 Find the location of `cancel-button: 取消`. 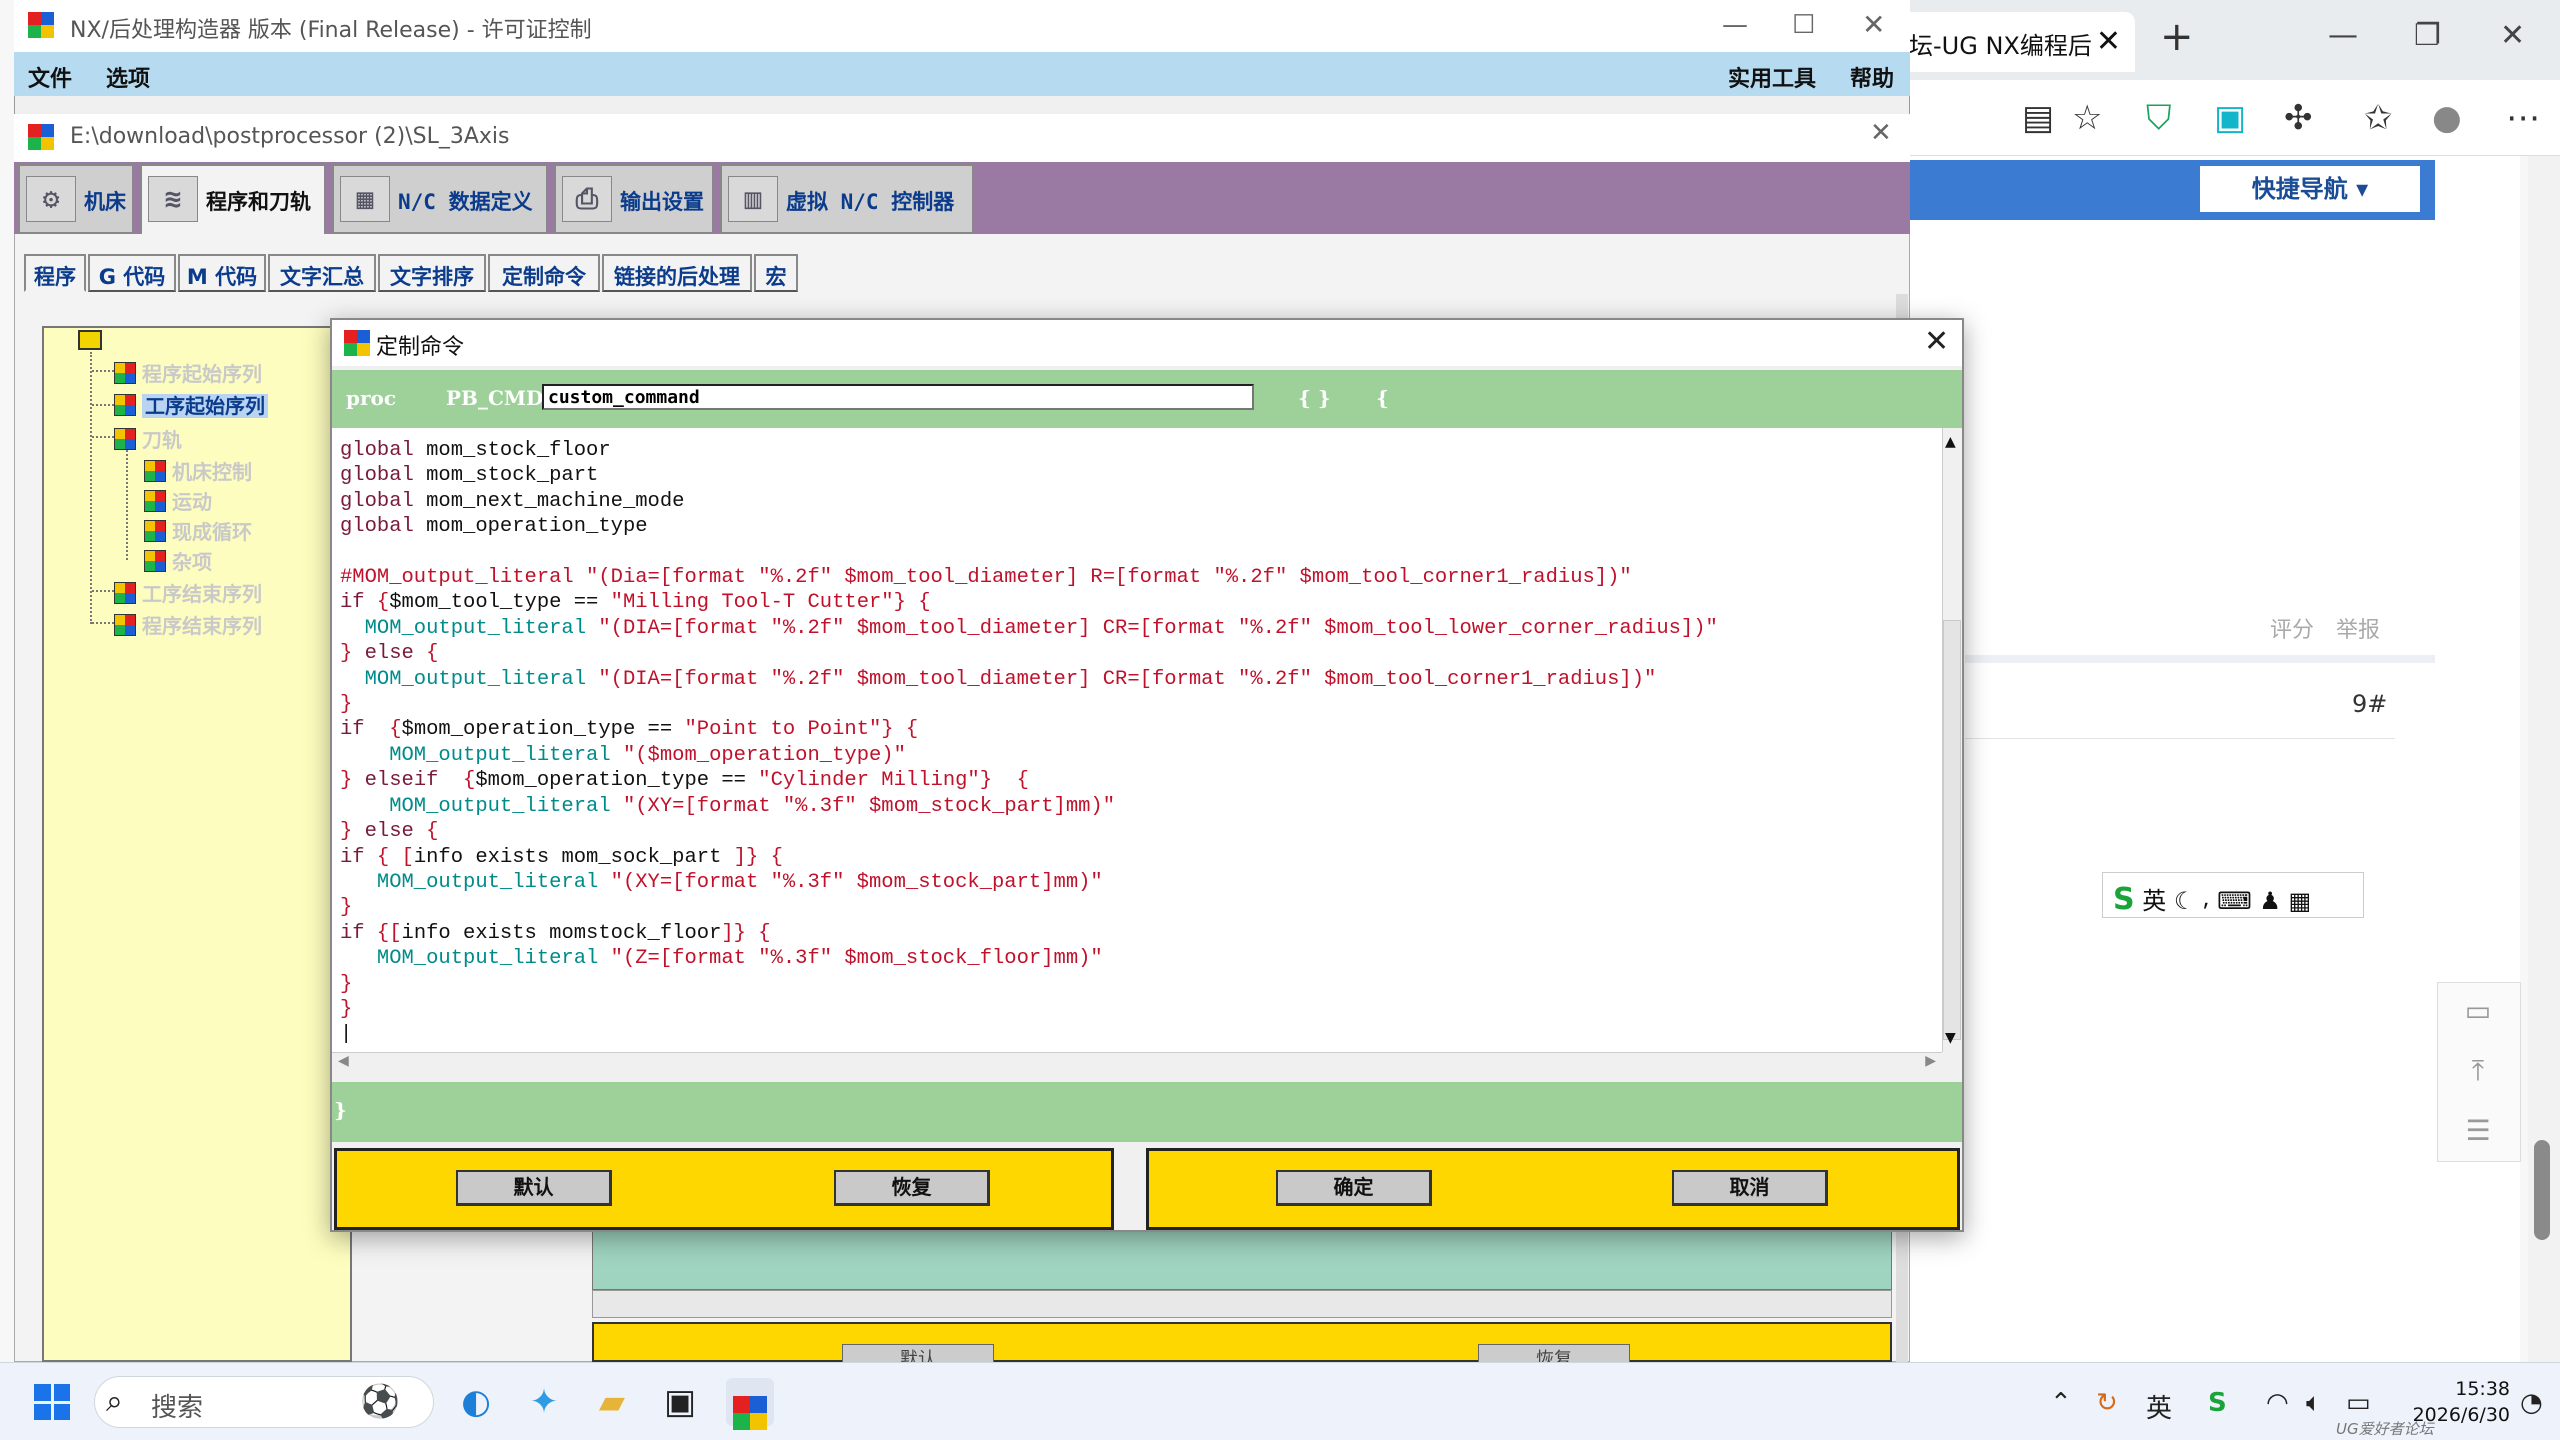

cancel-button: 取消 is located at coordinates (1750, 1188).